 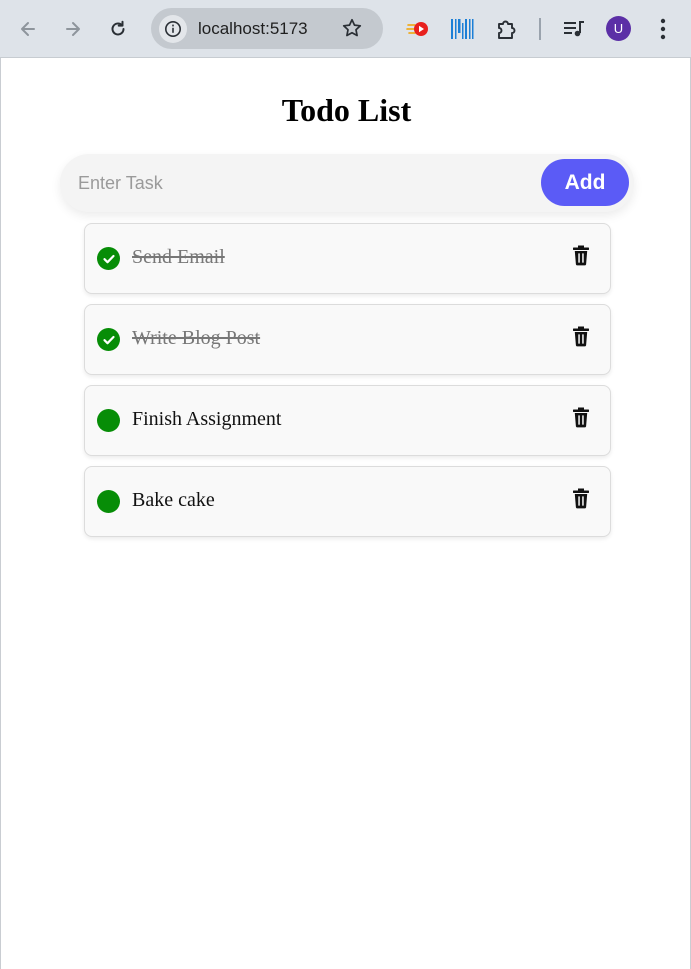 I want to click on browser-toolbar: localhost:5173 U, so click(x=345, y=29).